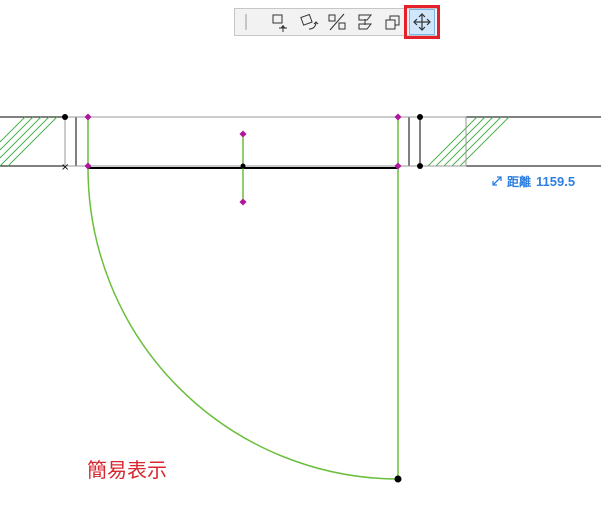 Image resolution: width=601 pixels, height=519 pixels. I want to click on elevate-button, so click(365, 22).